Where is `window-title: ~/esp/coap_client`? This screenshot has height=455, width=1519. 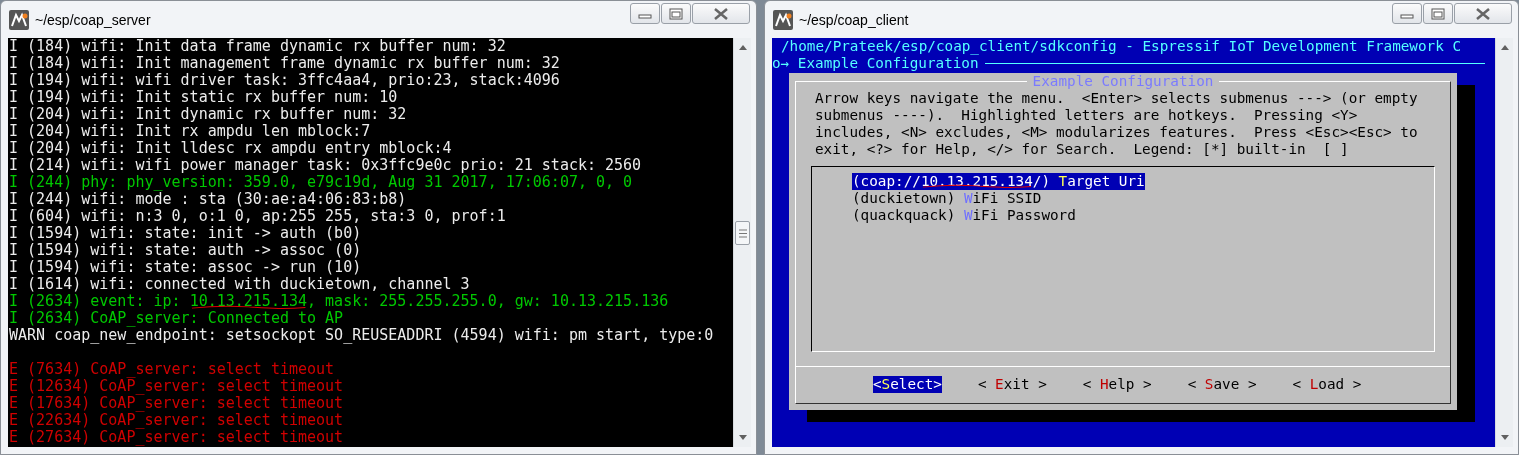 window-title: ~/esp/coap_client is located at coordinates (854, 19).